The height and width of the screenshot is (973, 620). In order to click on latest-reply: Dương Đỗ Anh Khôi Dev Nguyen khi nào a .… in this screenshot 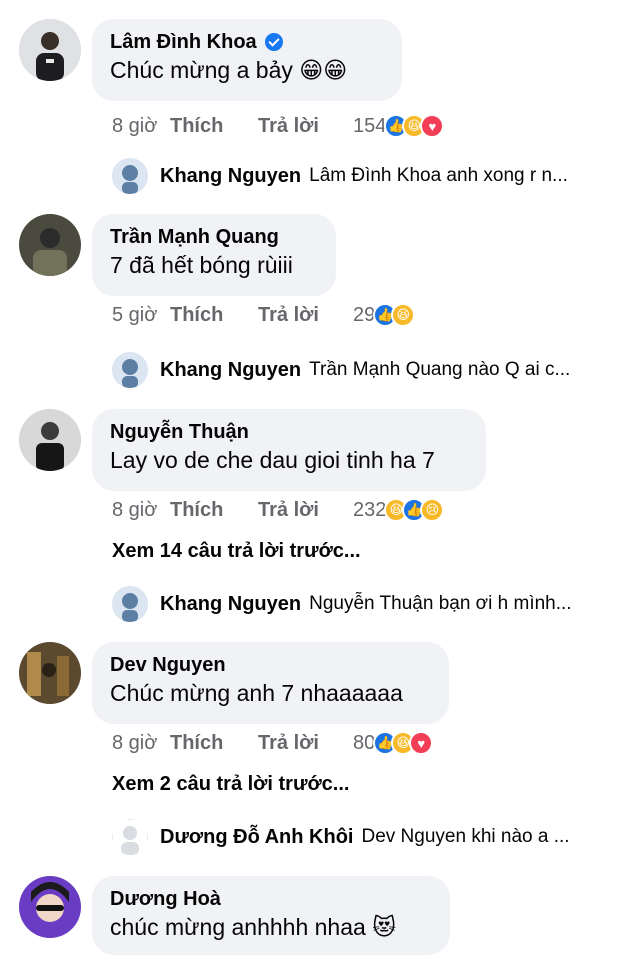, I will do `click(341, 837)`.